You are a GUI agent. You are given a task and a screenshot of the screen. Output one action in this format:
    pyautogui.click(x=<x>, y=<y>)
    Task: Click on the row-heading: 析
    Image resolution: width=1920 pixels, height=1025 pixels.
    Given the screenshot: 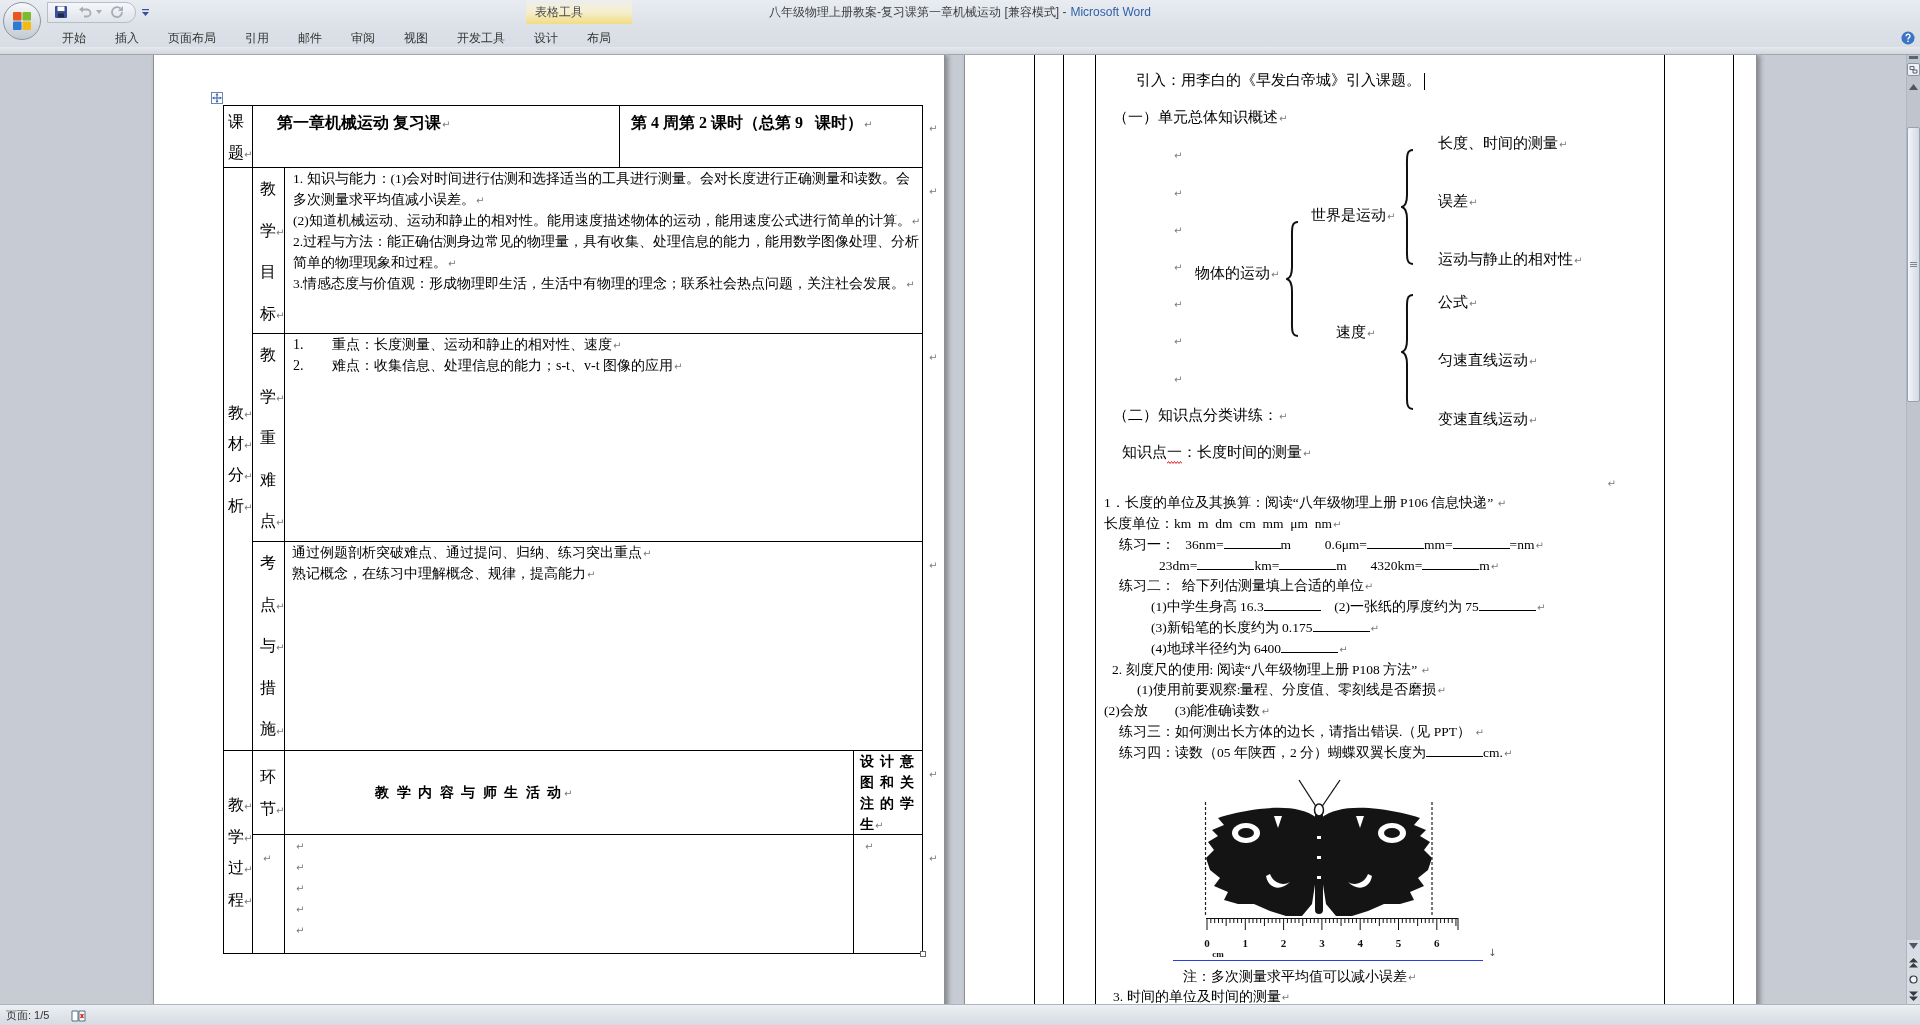 What is the action you would take?
    pyautogui.click(x=236, y=506)
    